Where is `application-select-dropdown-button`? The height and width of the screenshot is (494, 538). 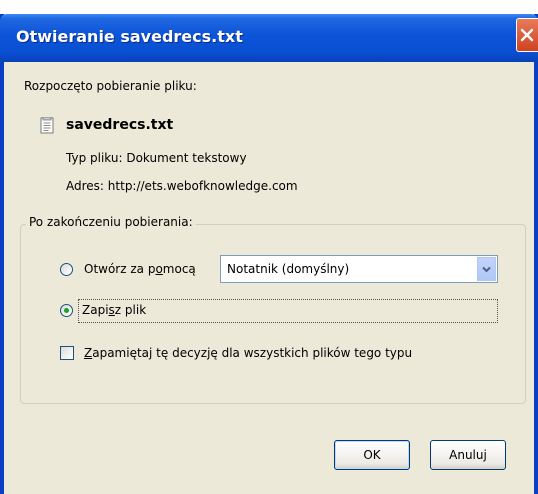 application-select-dropdown-button is located at coordinates (486, 269).